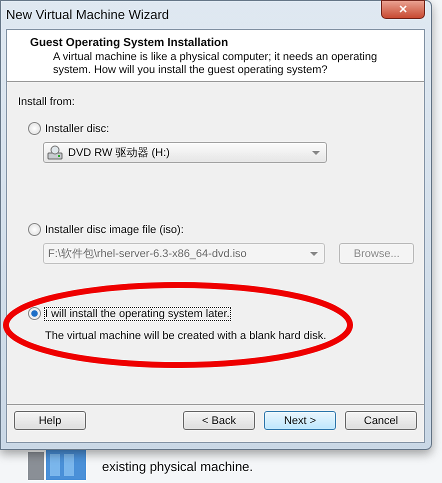 The image size is (442, 483). What do you see at coordinates (58, 464) in the screenshot?
I see `computer-icon` at bounding box center [58, 464].